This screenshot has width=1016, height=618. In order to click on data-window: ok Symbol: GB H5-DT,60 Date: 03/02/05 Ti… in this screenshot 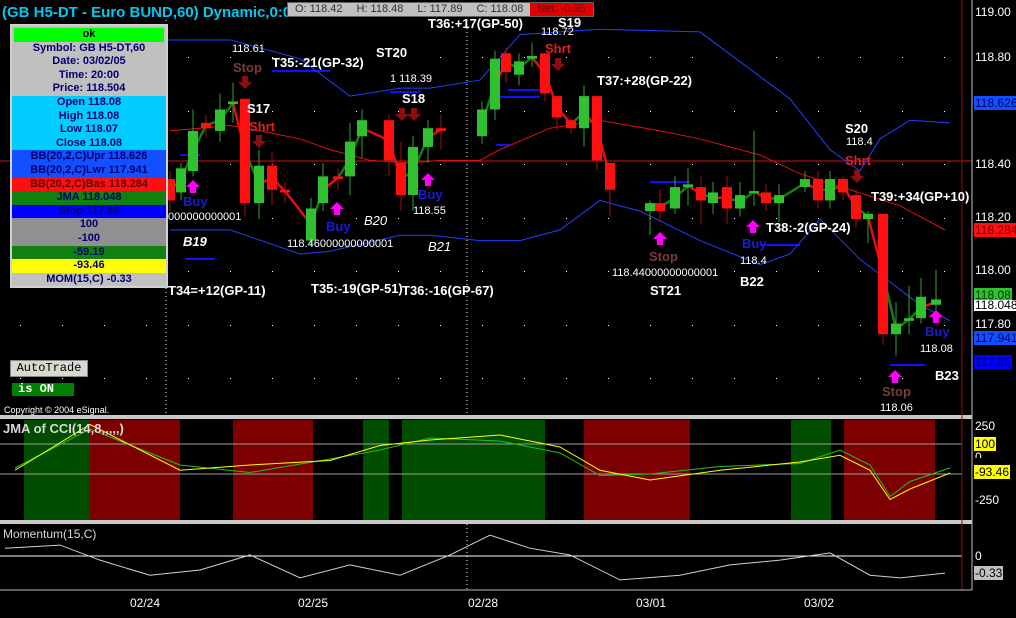, I will do `click(89, 156)`.